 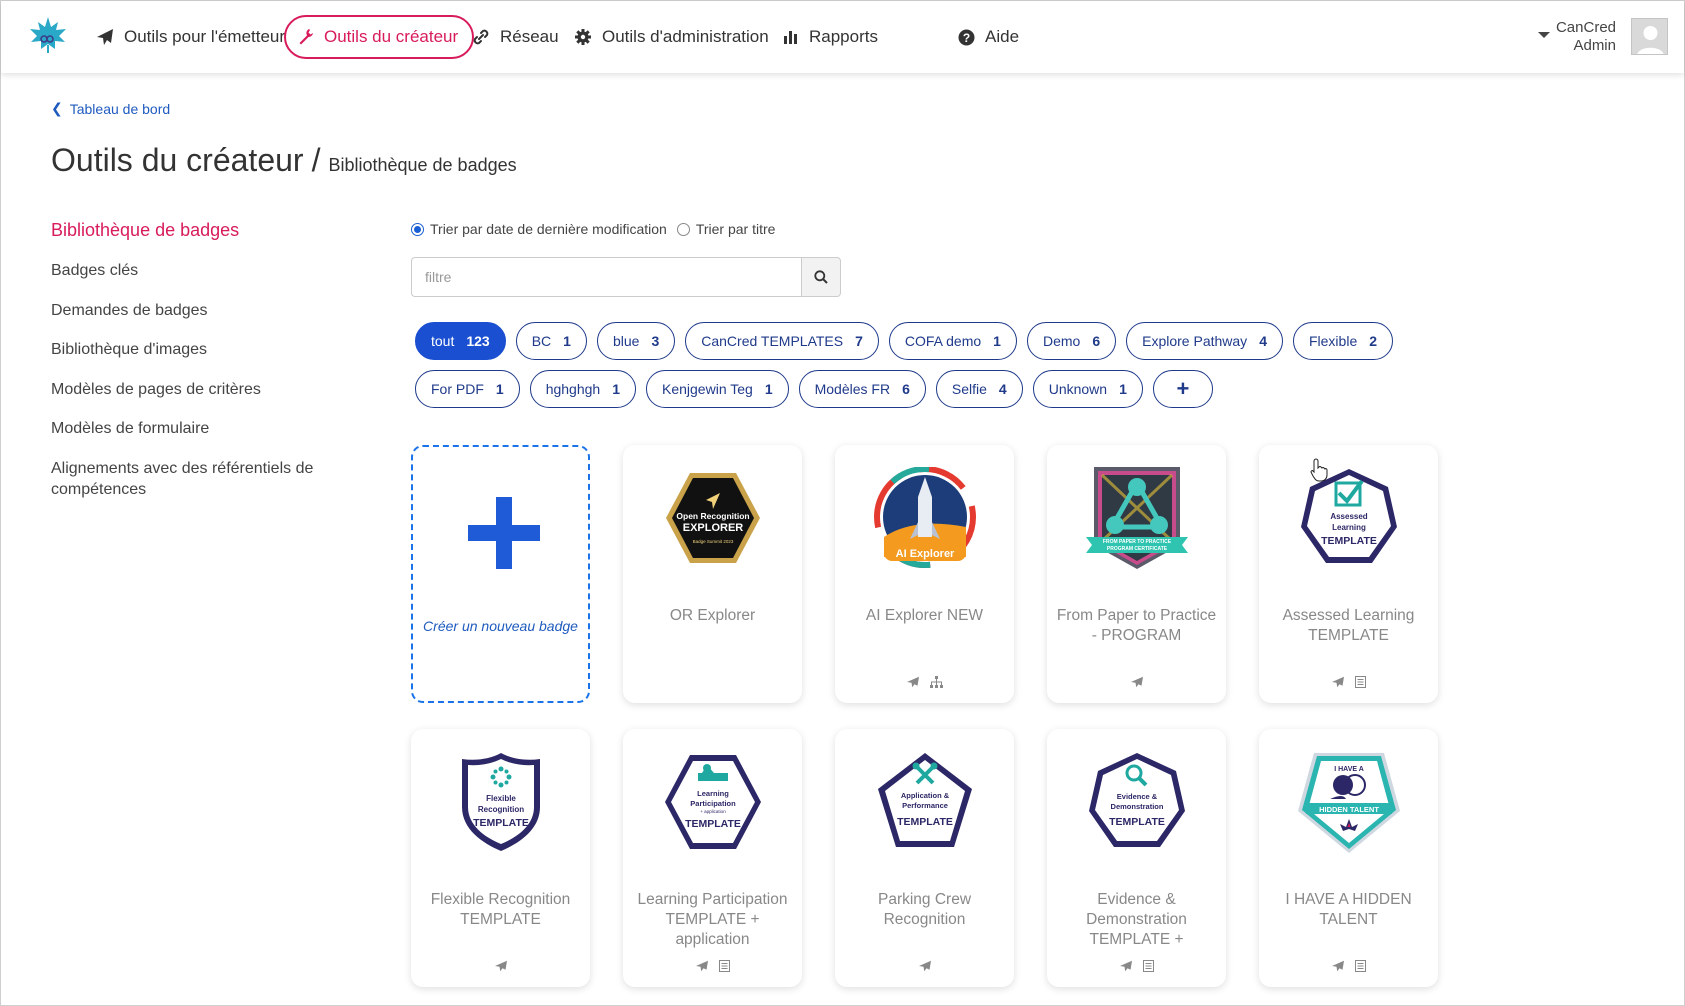 What do you see at coordinates (110, 108) in the screenshot?
I see `breadcrumb-dashboard: ❮ Tableau de bord` at bounding box center [110, 108].